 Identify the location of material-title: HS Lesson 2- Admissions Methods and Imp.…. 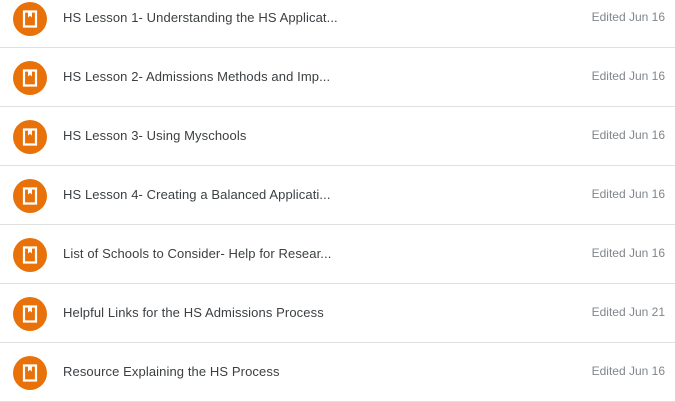
(196, 76).